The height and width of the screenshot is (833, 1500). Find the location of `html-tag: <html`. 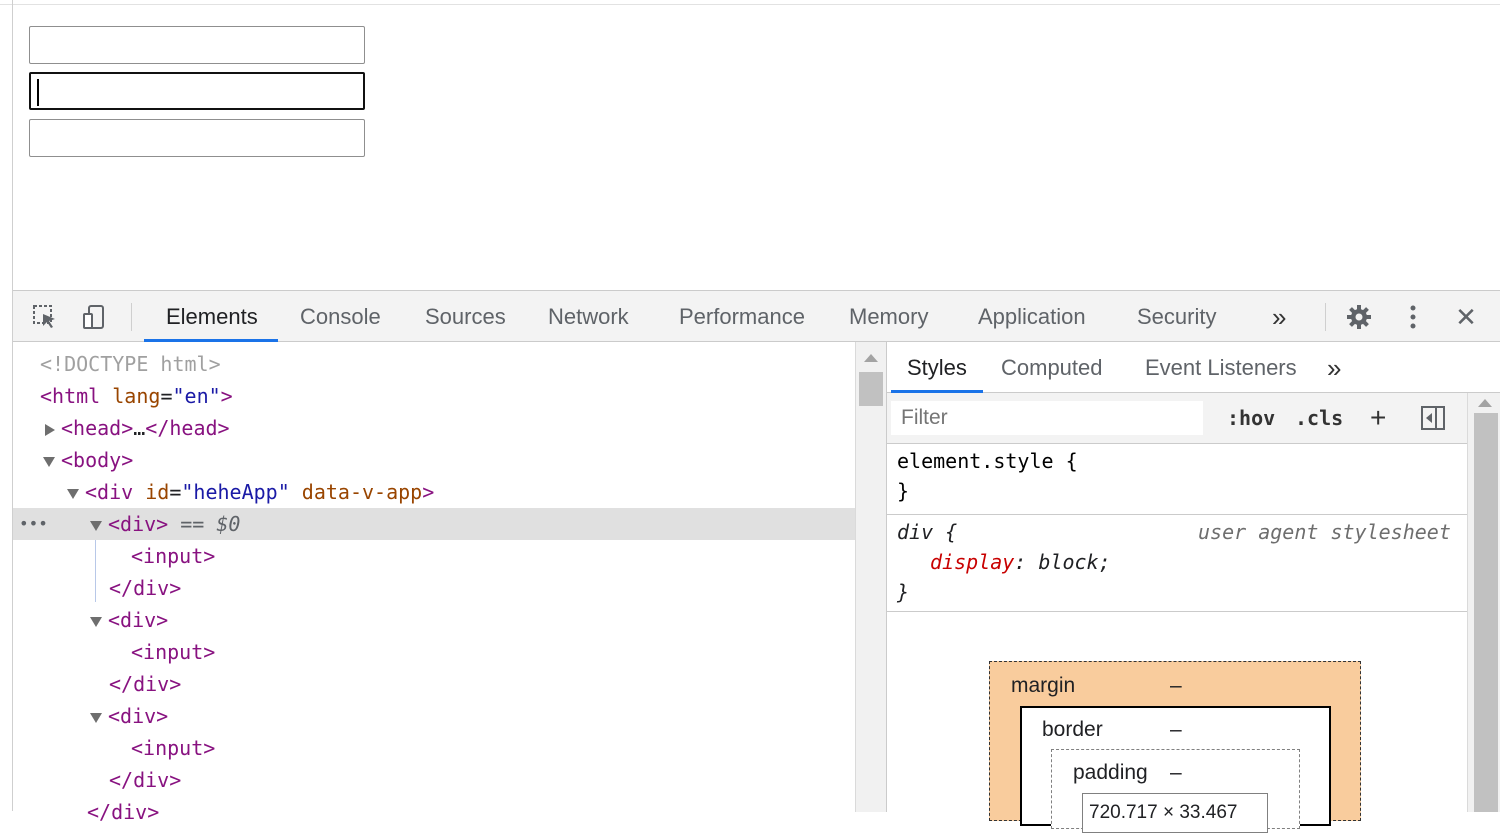

html-tag: <html is located at coordinates (70, 396).